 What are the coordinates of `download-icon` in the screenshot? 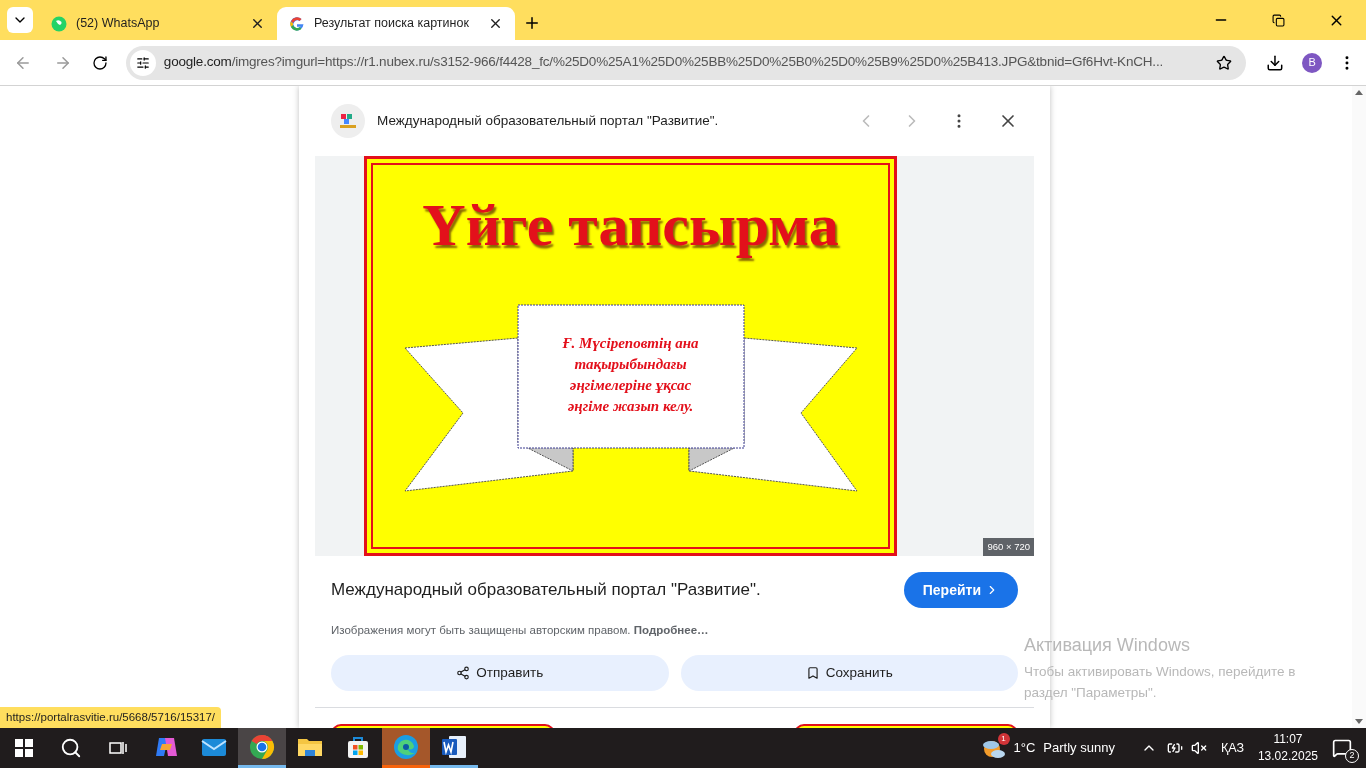 It's located at (1275, 62).